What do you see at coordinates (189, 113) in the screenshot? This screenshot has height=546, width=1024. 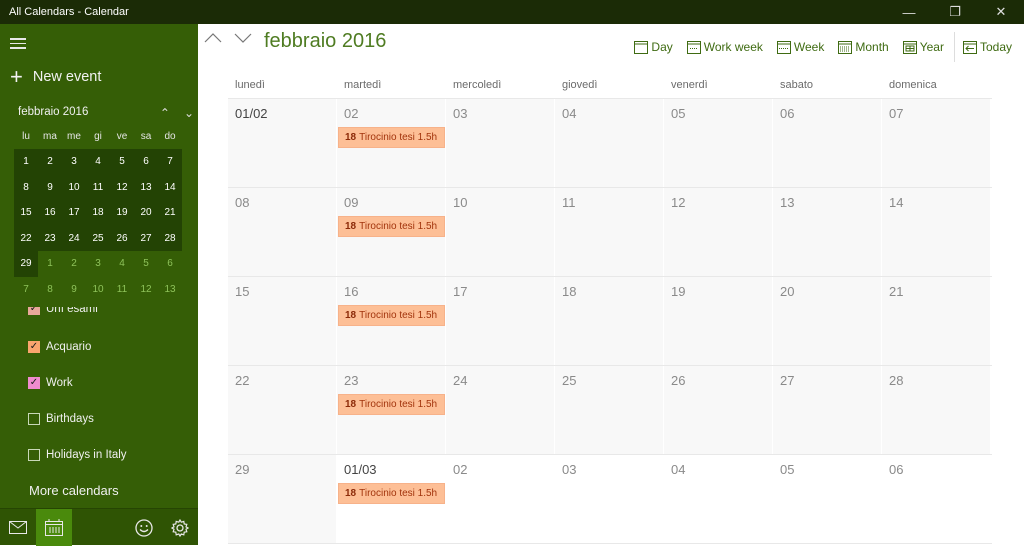 I see `mini-next-month-icon: ⌄` at bounding box center [189, 113].